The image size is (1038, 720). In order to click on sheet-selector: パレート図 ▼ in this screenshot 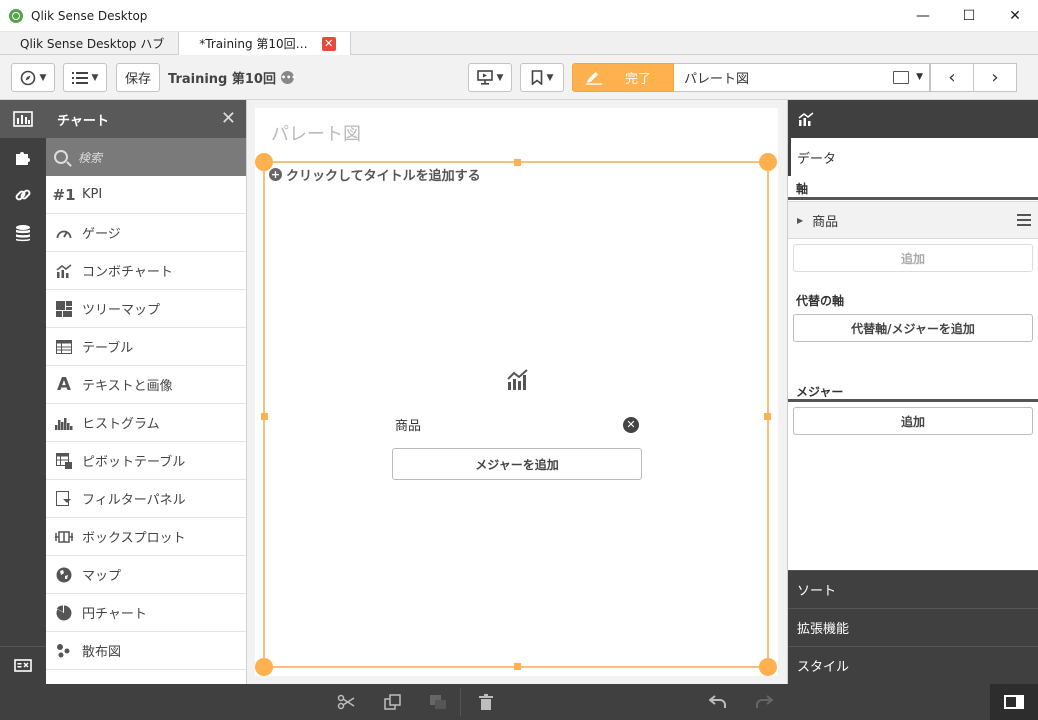, I will do `click(802, 77)`.